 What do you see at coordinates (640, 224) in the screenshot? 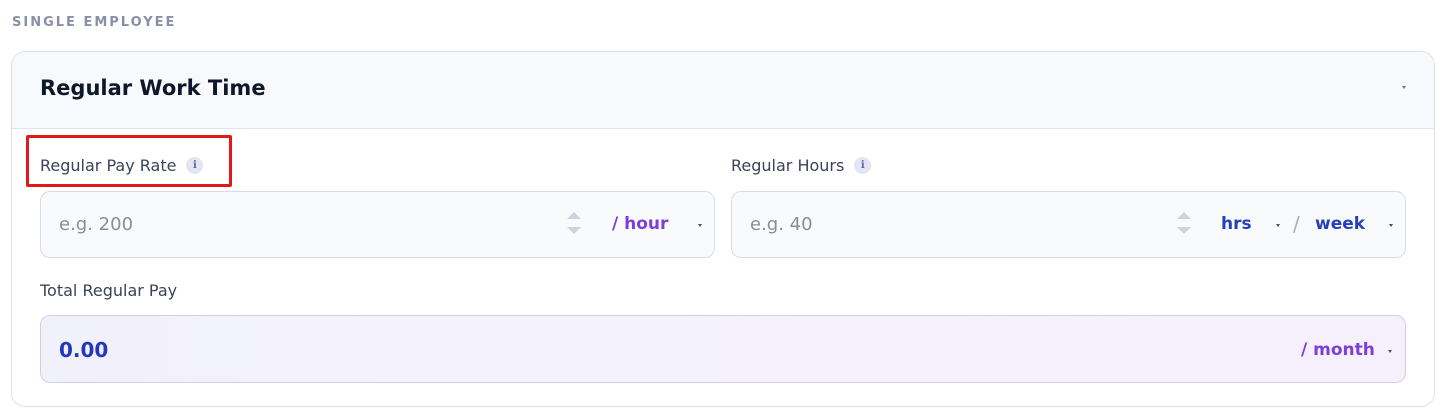
I see `pay-rate-unit-select: / hour` at bounding box center [640, 224].